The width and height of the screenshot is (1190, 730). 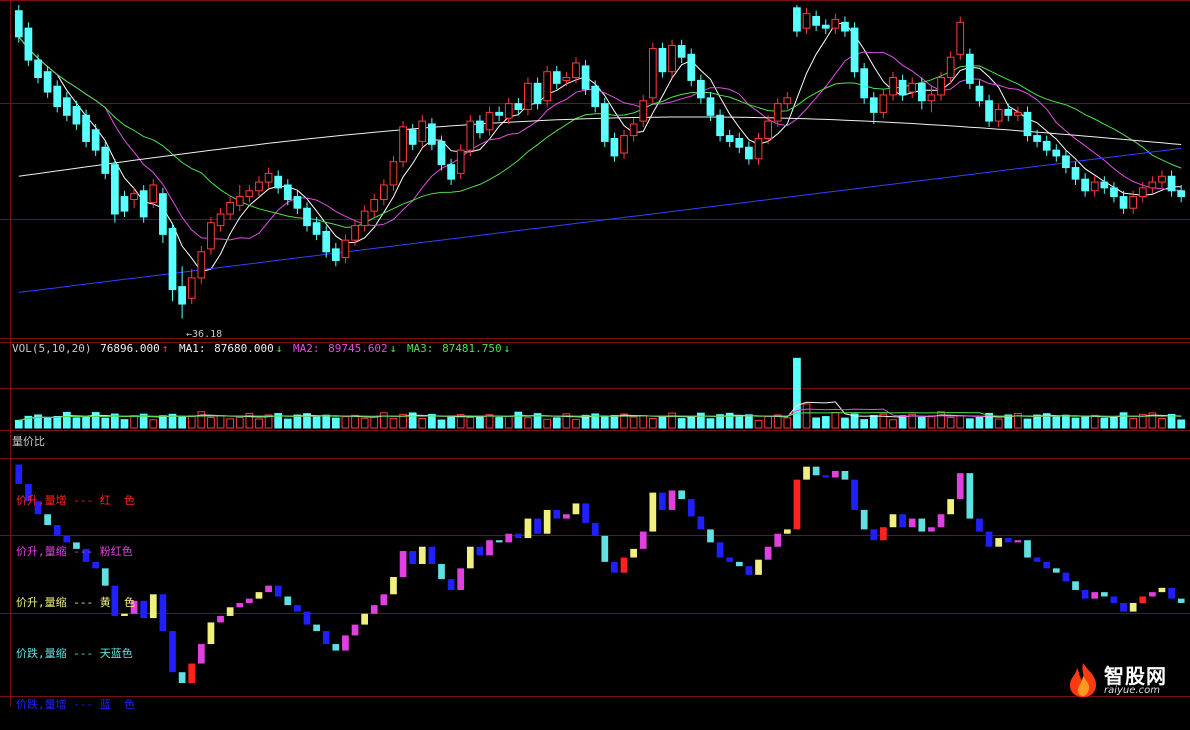 What do you see at coordinates (1083, 680) in the screenshot?
I see `flame-logo-icon` at bounding box center [1083, 680].